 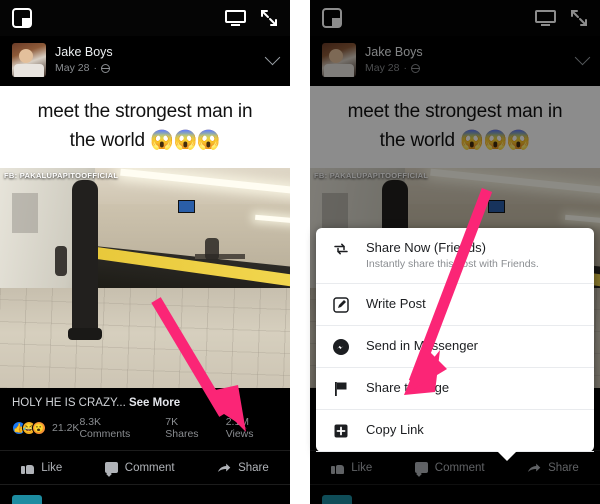 I want to click on repost-arrows-icon, so click(x=341, y=248).